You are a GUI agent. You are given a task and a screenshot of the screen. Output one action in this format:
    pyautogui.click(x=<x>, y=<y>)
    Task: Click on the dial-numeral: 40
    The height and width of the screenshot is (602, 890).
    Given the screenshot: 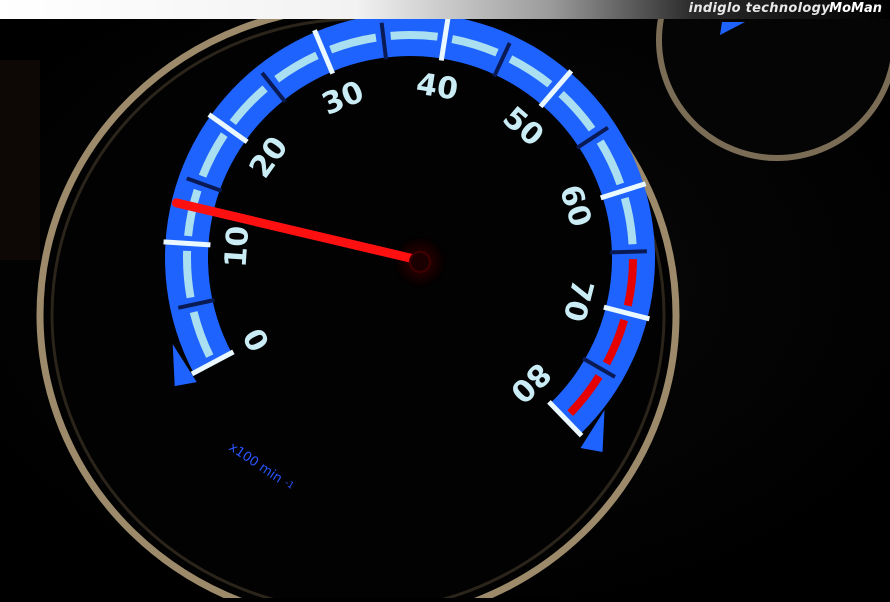 What is the action you would take?
    pyautogui.click(x=437, y=87)
    